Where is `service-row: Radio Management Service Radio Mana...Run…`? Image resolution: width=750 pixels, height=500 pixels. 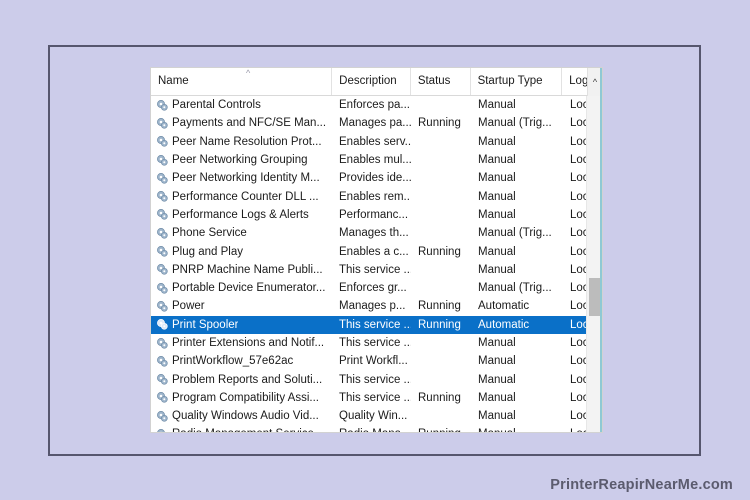 service-row: Radio Management Service Radio Mana...Run… is located at coordinates (369, 428).